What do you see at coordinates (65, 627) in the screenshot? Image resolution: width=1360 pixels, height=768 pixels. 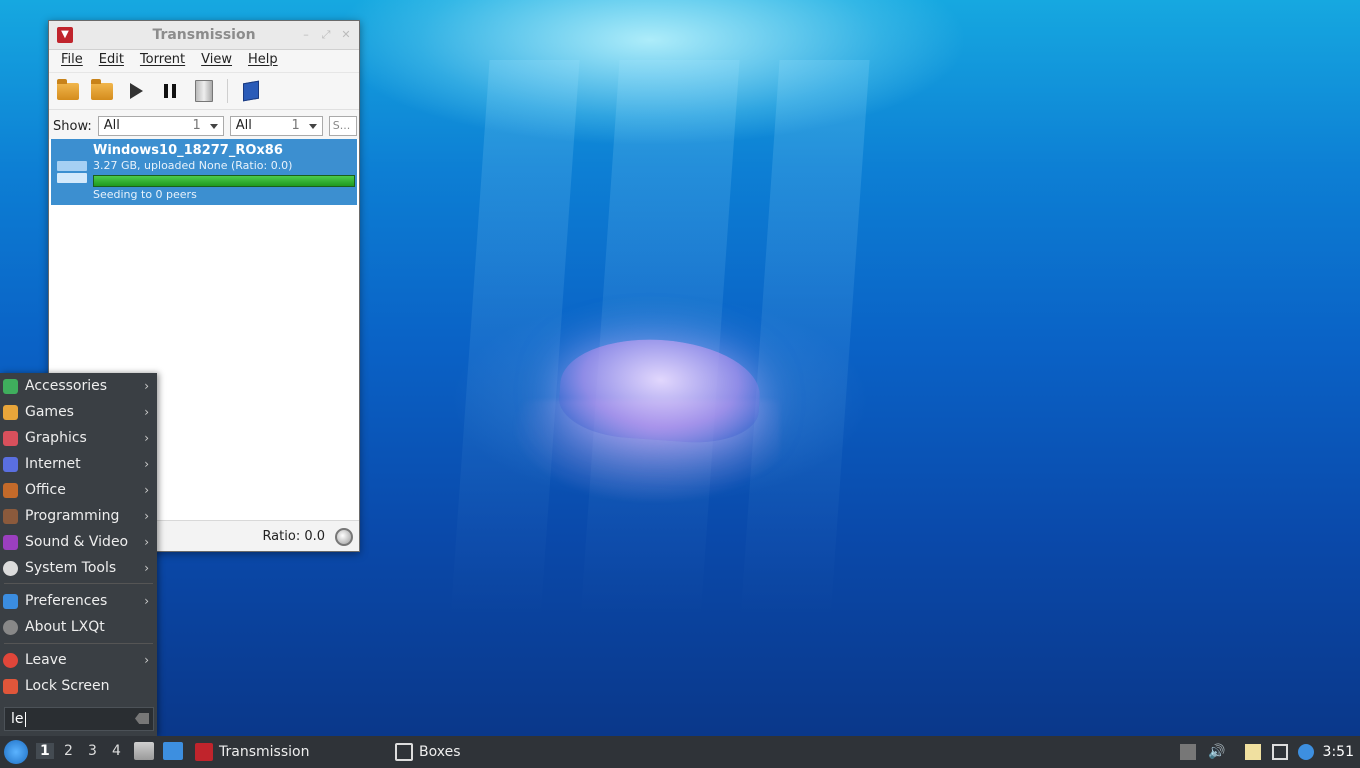 I see `menu-item-label: About LXQt` at bounding box center [65, 627].